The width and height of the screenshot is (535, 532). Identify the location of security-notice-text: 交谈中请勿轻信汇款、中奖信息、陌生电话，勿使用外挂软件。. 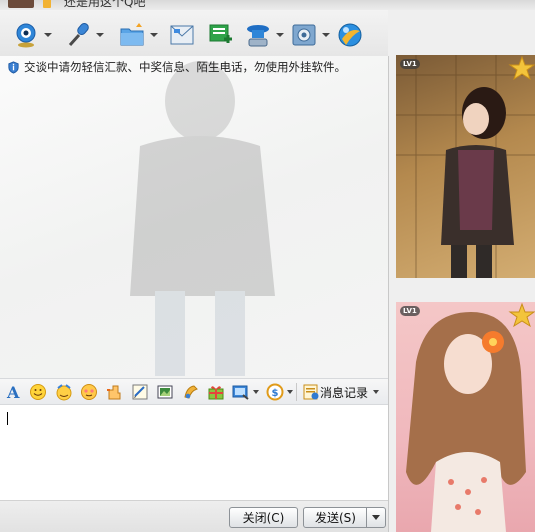
(185, 67).